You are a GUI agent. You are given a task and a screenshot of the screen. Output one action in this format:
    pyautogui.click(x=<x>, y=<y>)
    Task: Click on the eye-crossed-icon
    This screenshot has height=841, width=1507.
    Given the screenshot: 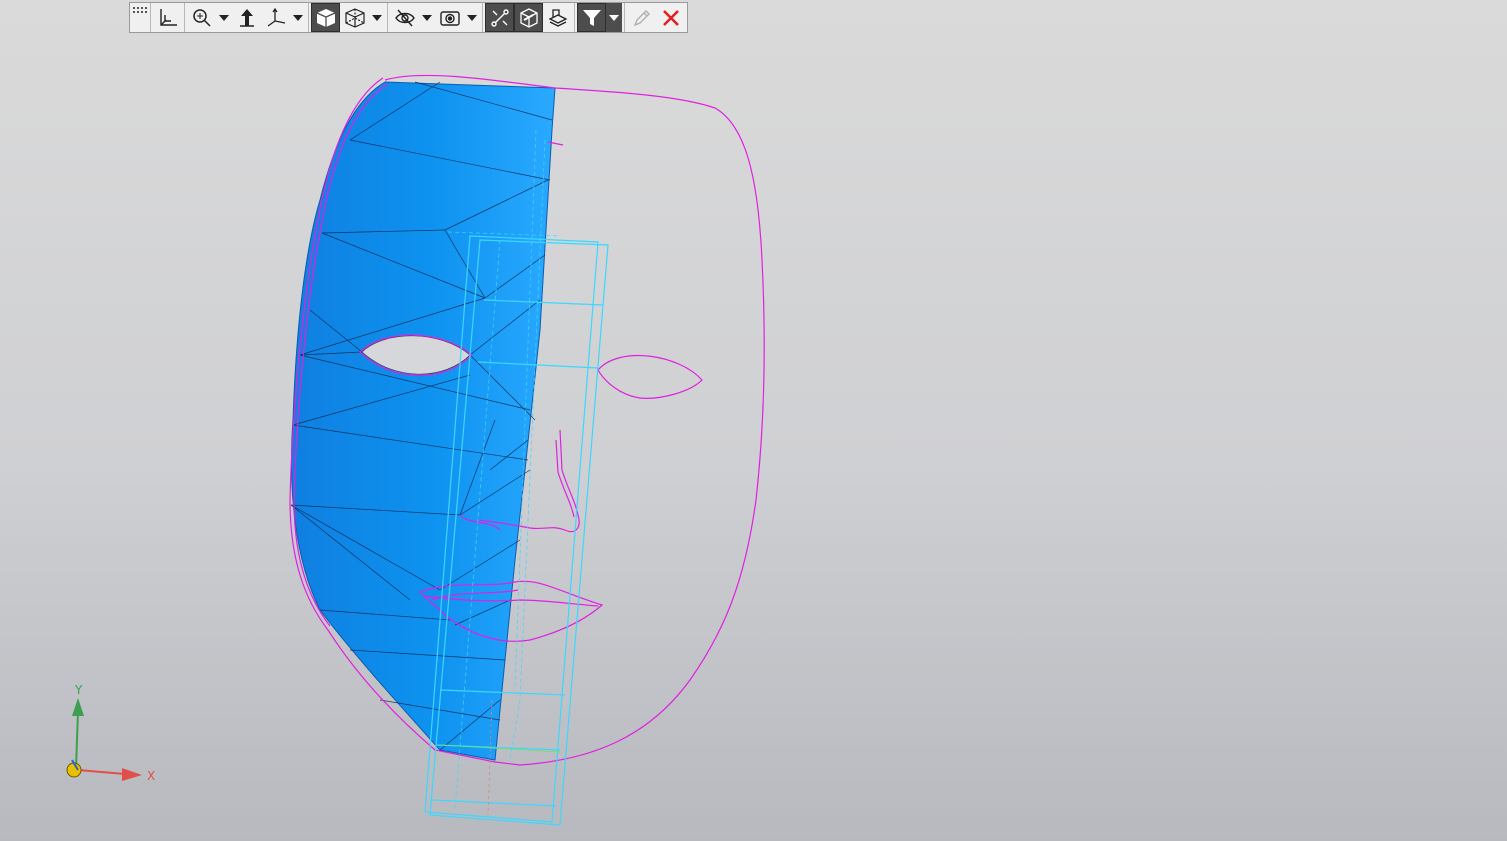 What is the action you would take?
    pyautogui.click(x=404, y=17)
    